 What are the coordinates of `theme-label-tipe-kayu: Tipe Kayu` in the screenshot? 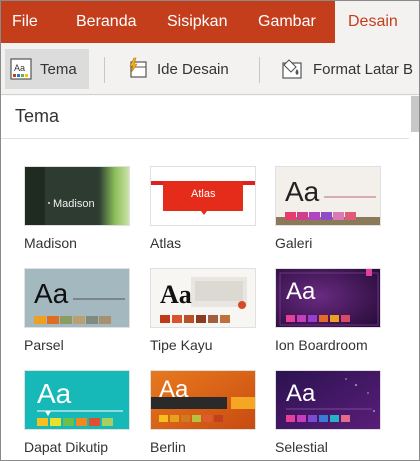 It's located at (181, 345).